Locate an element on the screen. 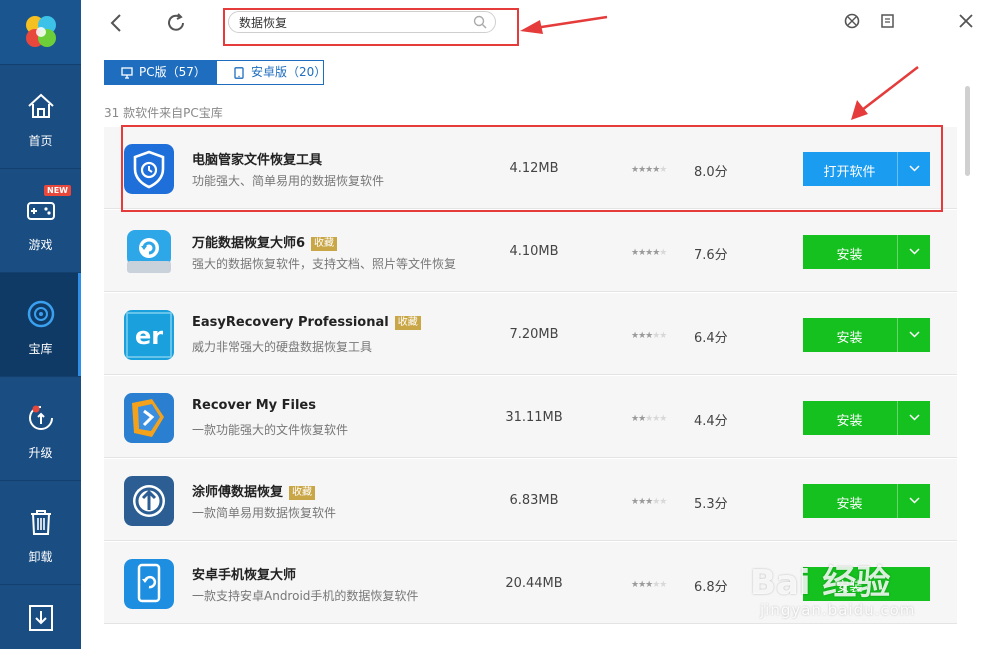 The image size is (982, 649). app-score: 6.8分 is located at coordinates (711, 587).